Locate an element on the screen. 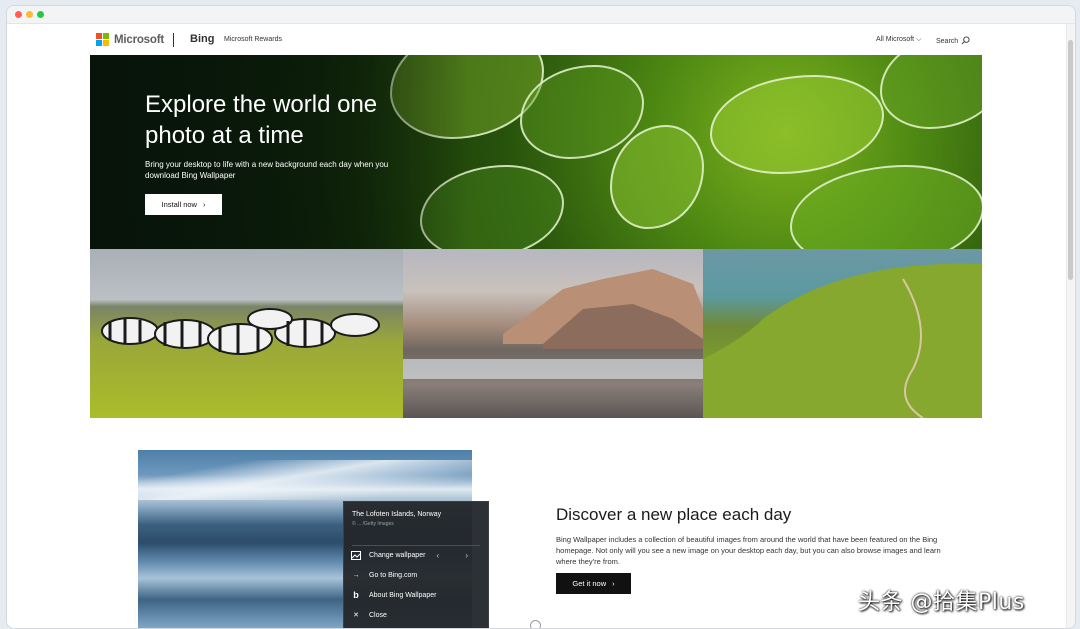 The height and width of the screenshot is (629, 1080). mountain-graphic is located at coordinates (553, 324).